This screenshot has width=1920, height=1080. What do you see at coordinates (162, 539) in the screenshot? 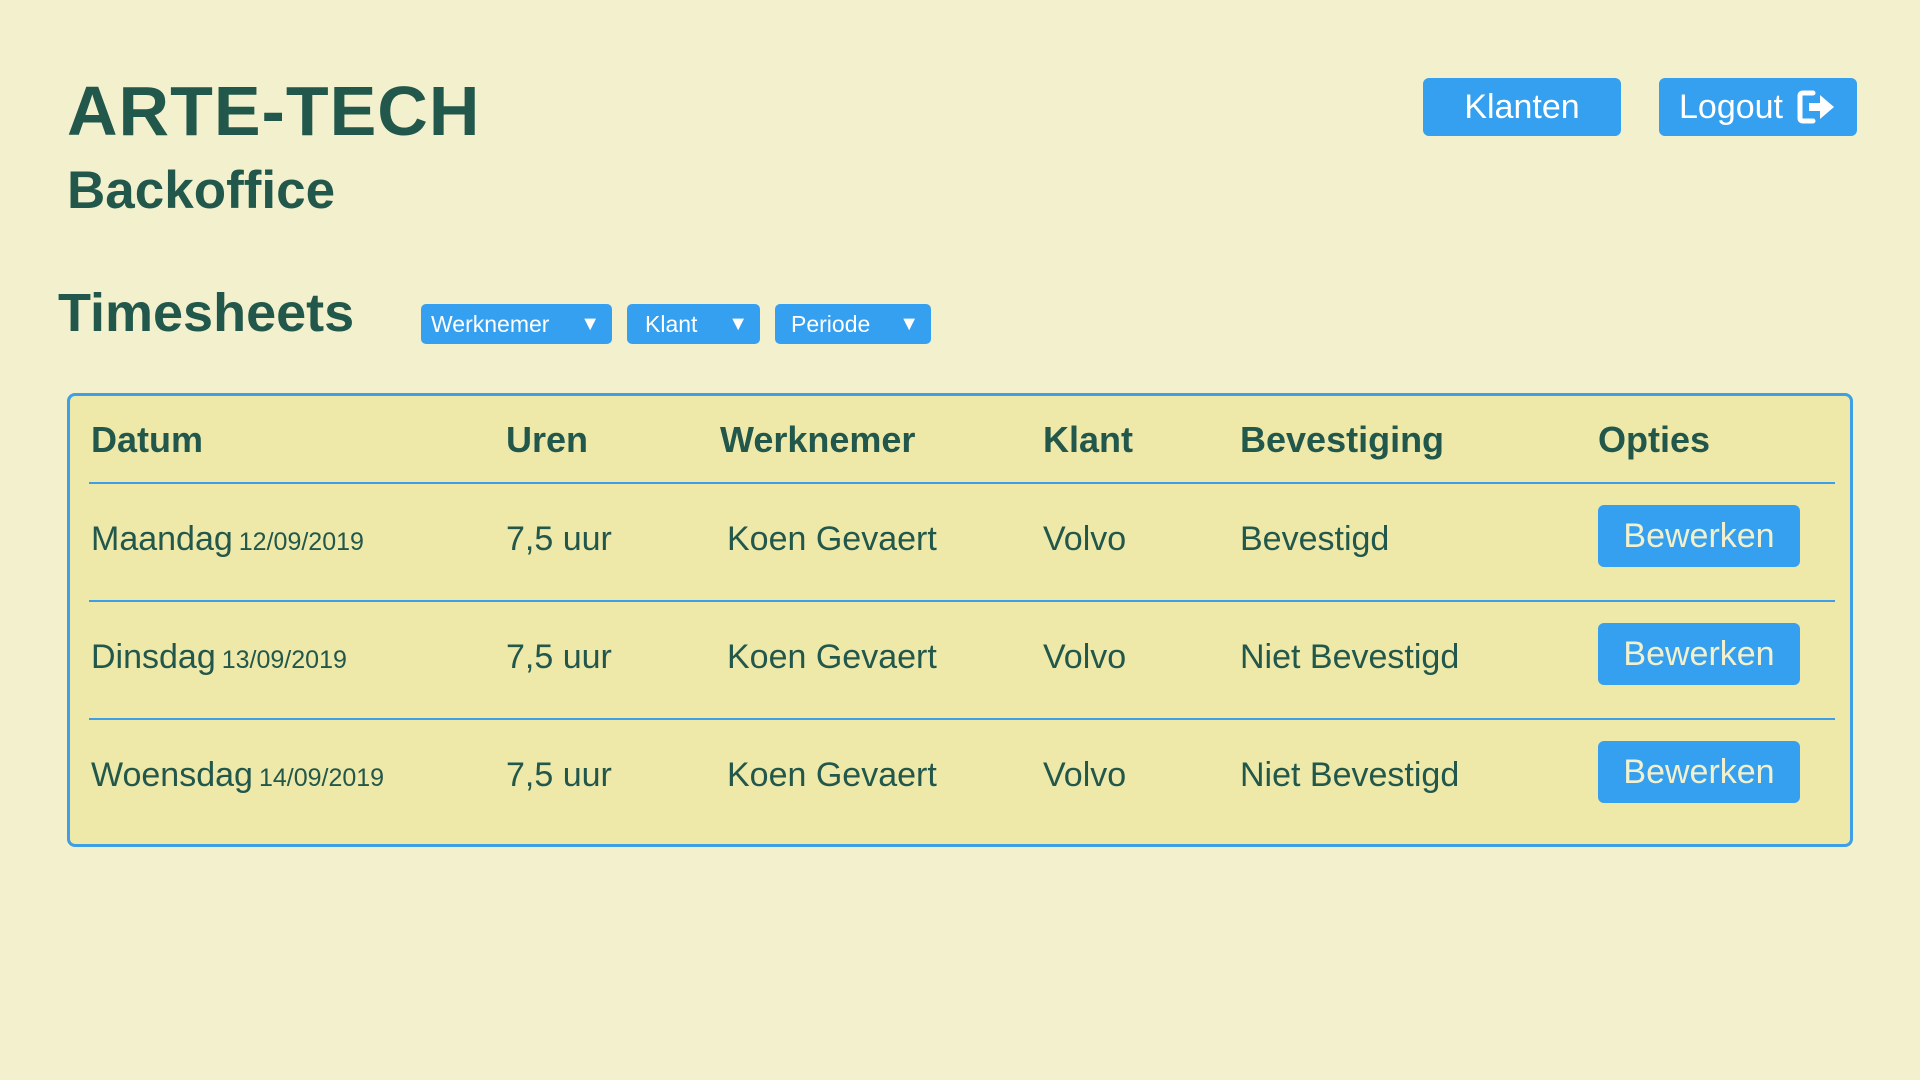
I see `day-name: Maandag` at bounding box center [162, 539].